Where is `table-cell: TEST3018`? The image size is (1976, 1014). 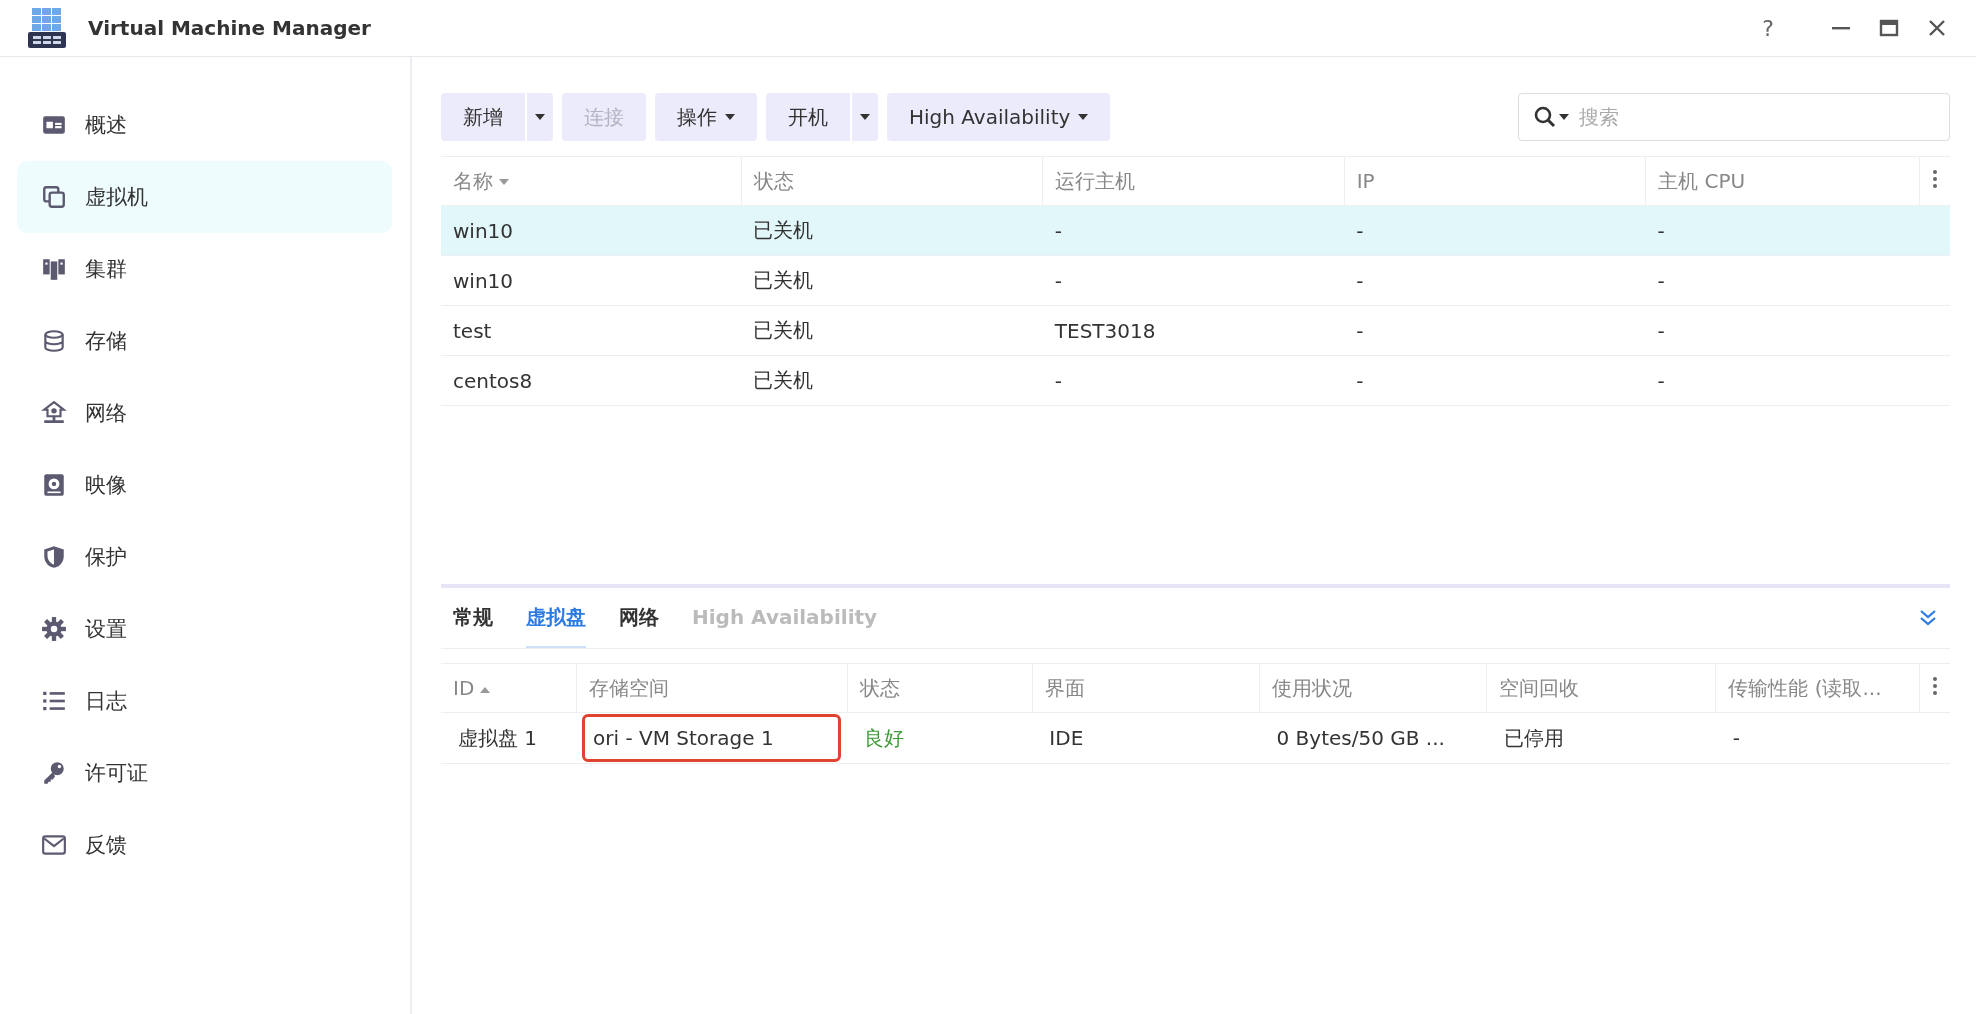 table-cell: TEST3018 is located at coordinates (1193, 330).